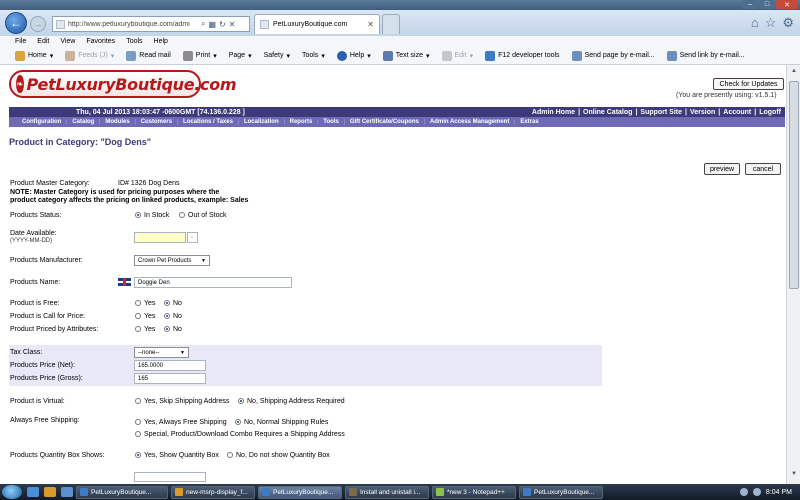 This screenshot has width=800, height=500. What do you see at coordinates (123, 84) in the screenshot?
I see `site-logo: ❧ PetLuxuryBoutique.com` at bounding box center [123, 84].